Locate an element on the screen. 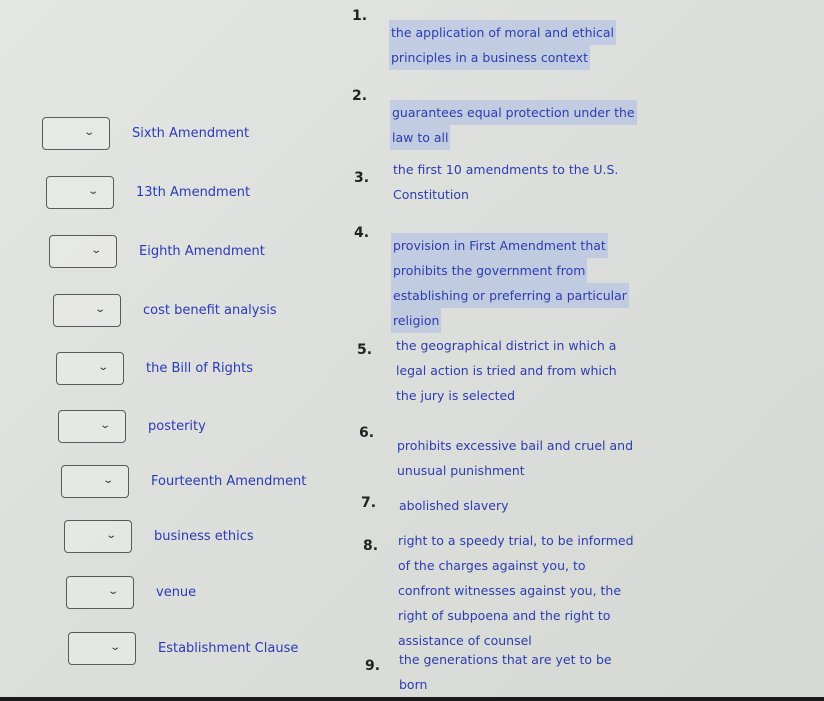  match-row: ⌄ the Bill of Rights is located at coordinates (154, 368).